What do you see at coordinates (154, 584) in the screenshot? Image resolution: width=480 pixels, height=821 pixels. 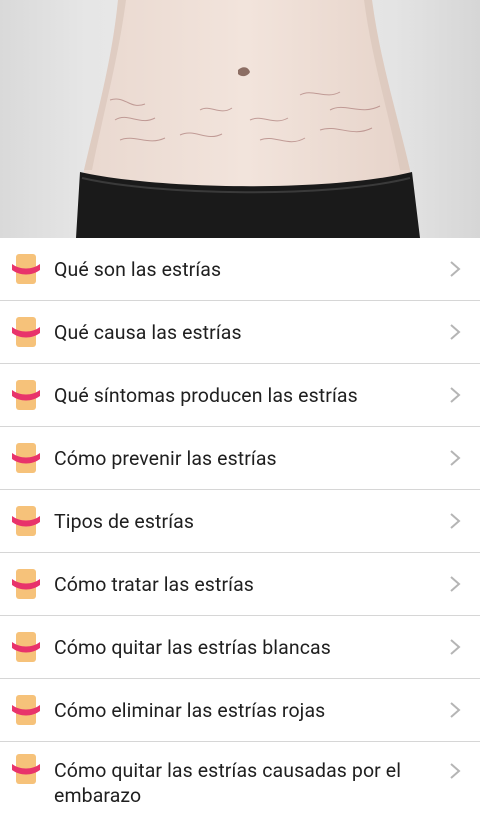 I see `list-item-label: Cómo tratar las estrías` at bounding box center [154, 584].